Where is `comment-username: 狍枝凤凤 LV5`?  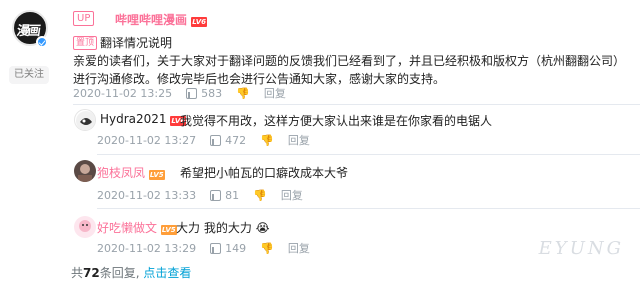 comment-username: 狍枝凤凤 LV5 is located at coordinates (131, 172).